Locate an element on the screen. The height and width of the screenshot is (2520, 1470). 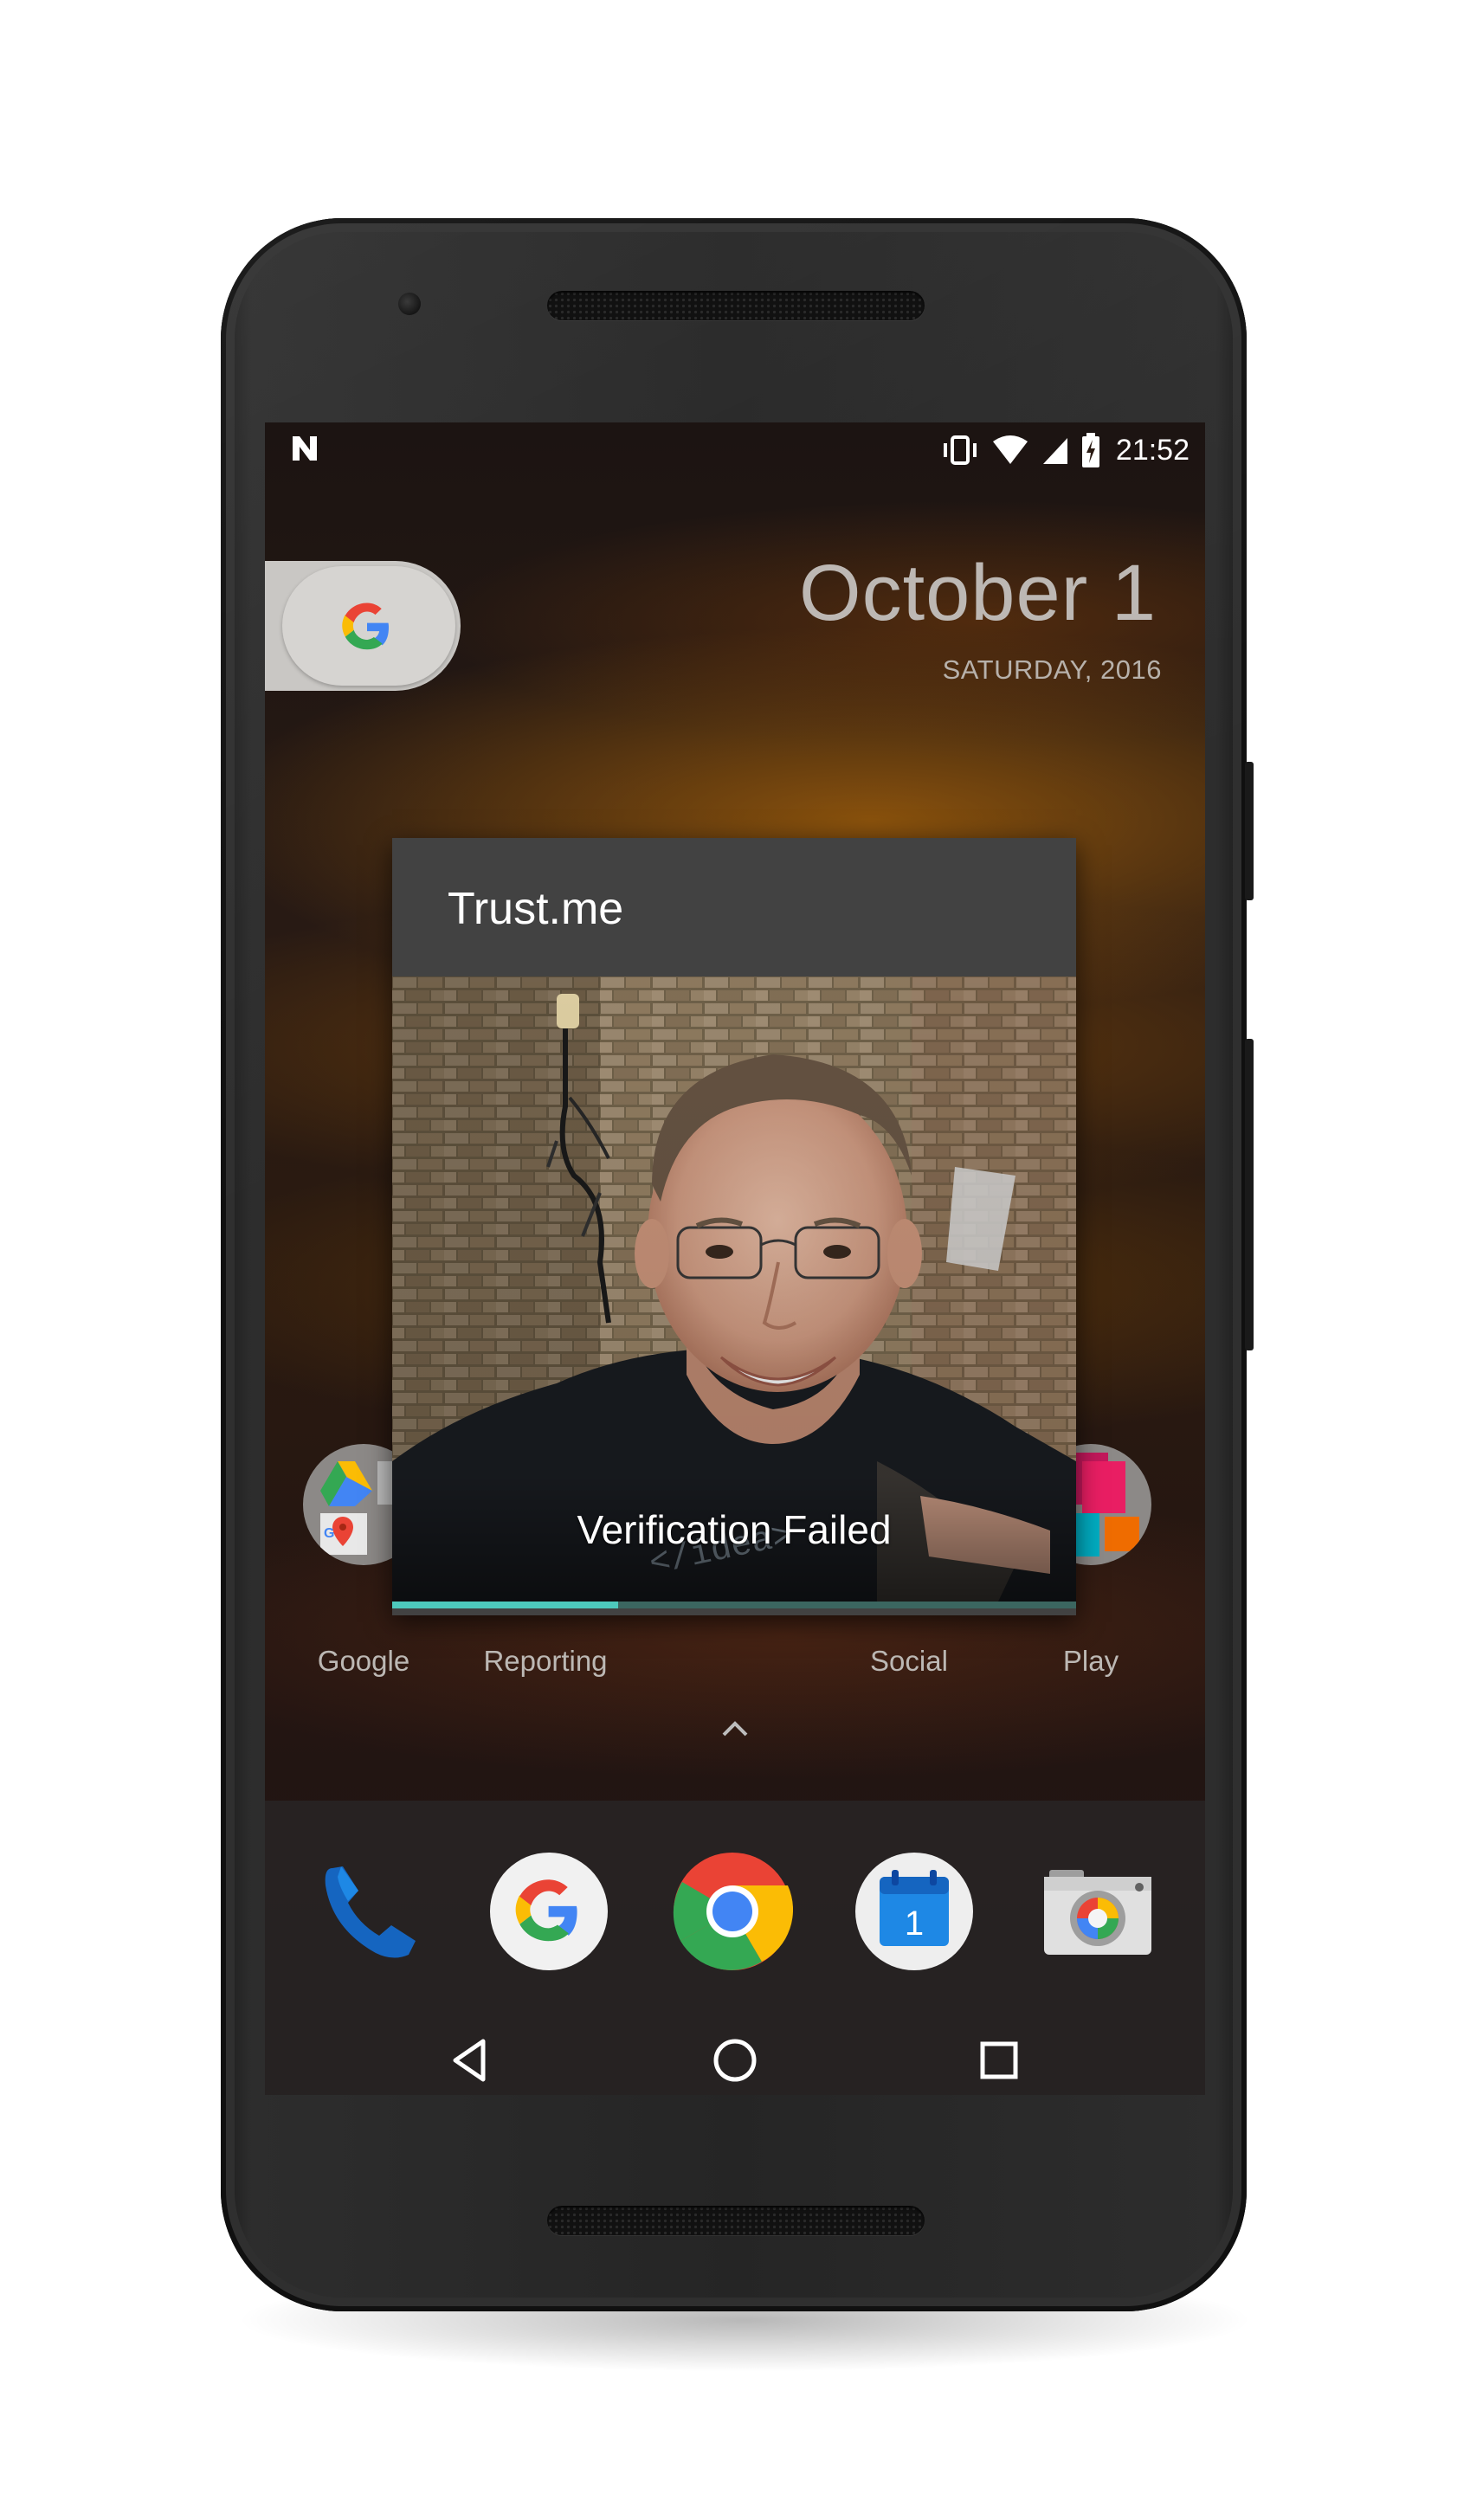
home-icon is located at coordinates (735, 2060).